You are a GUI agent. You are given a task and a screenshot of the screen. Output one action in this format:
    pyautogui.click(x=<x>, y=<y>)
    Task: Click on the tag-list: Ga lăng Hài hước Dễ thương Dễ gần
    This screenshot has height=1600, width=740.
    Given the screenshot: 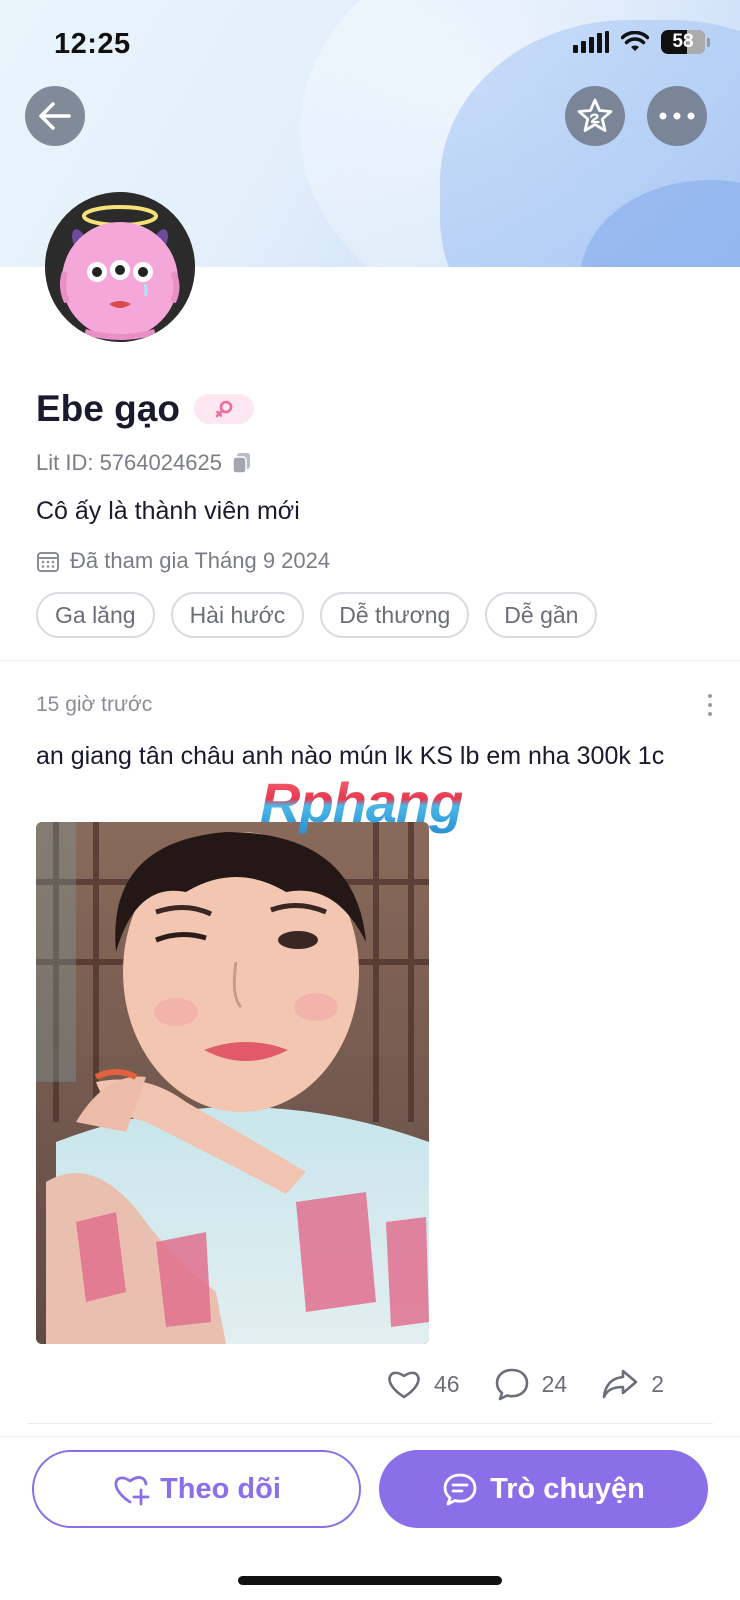 What is the action you would take?
    pyautogui.click(x=317, y=615)
    